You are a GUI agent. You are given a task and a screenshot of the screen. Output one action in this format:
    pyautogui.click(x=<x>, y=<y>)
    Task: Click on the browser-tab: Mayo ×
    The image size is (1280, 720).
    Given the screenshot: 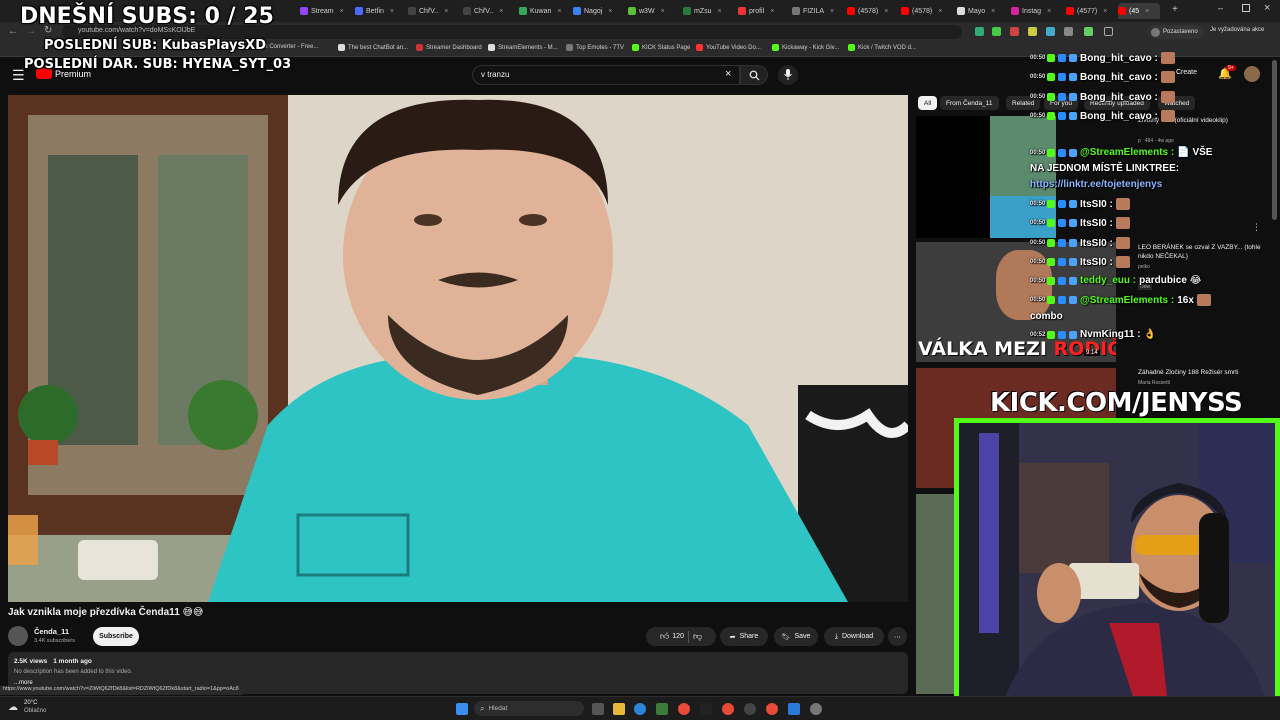 What is the action you would take?
    pyautogui.click(x=979, y=11)
    